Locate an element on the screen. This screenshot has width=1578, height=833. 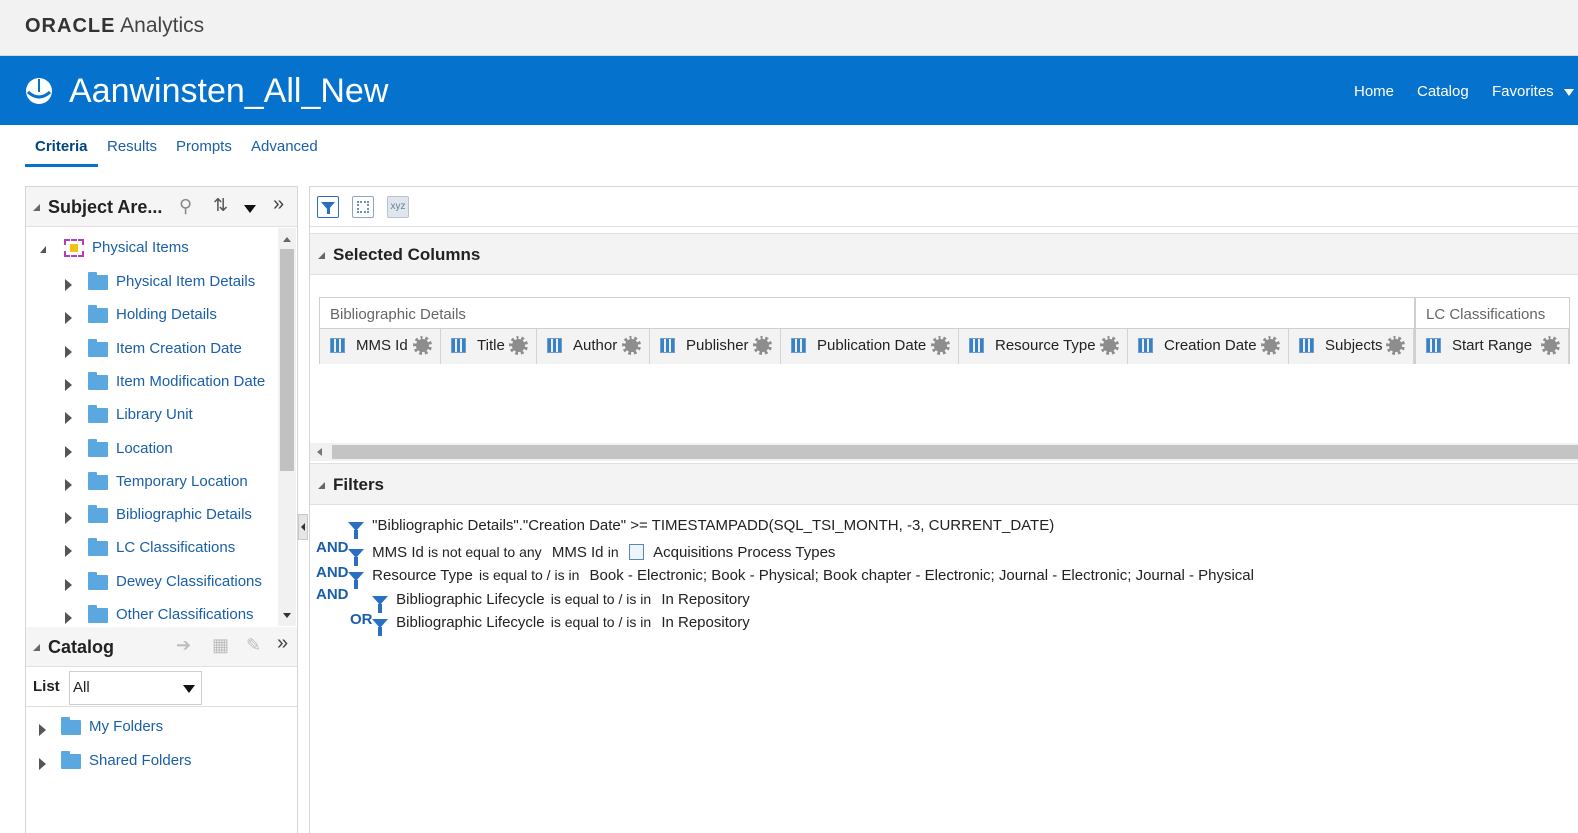
catalog-folder-label: My Folders is located at coordinates (126, 726).